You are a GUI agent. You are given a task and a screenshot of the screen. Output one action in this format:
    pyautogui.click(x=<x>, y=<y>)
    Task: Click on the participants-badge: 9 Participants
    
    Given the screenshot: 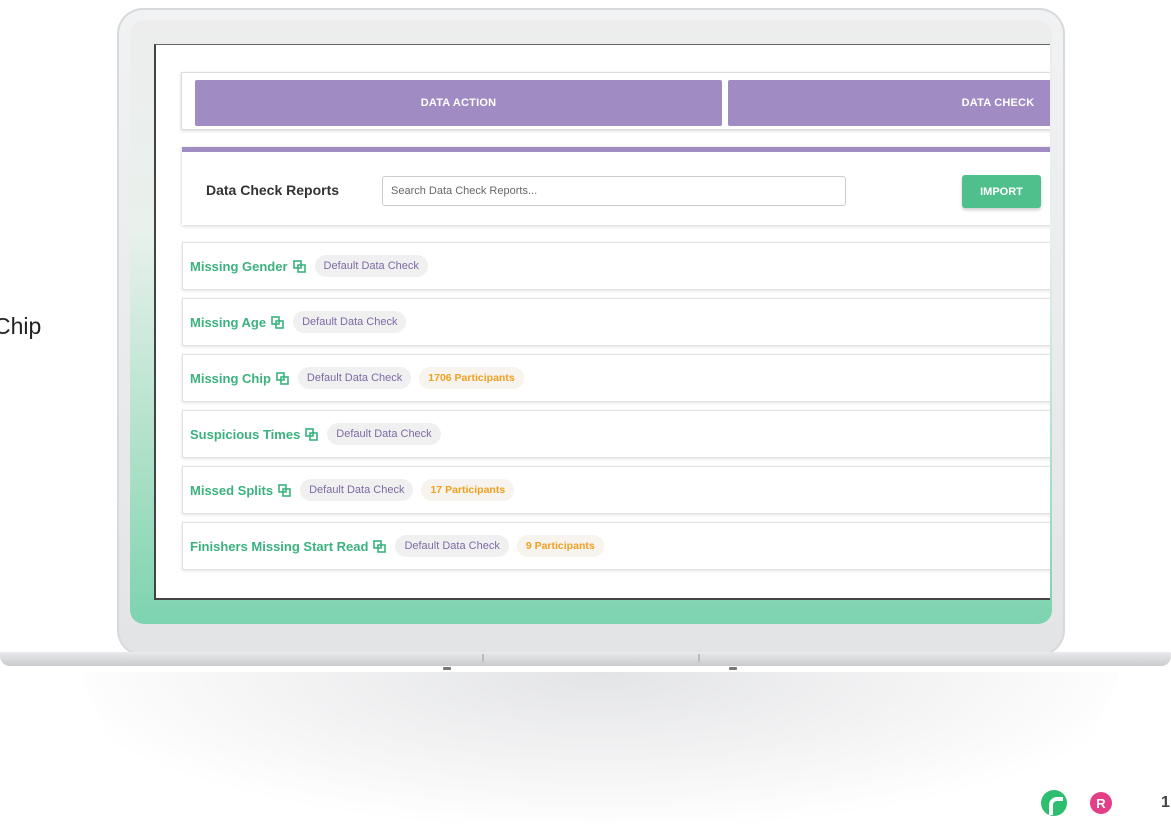 What is the action you would take?
    pyautogui.click(x=560, y=546)
    